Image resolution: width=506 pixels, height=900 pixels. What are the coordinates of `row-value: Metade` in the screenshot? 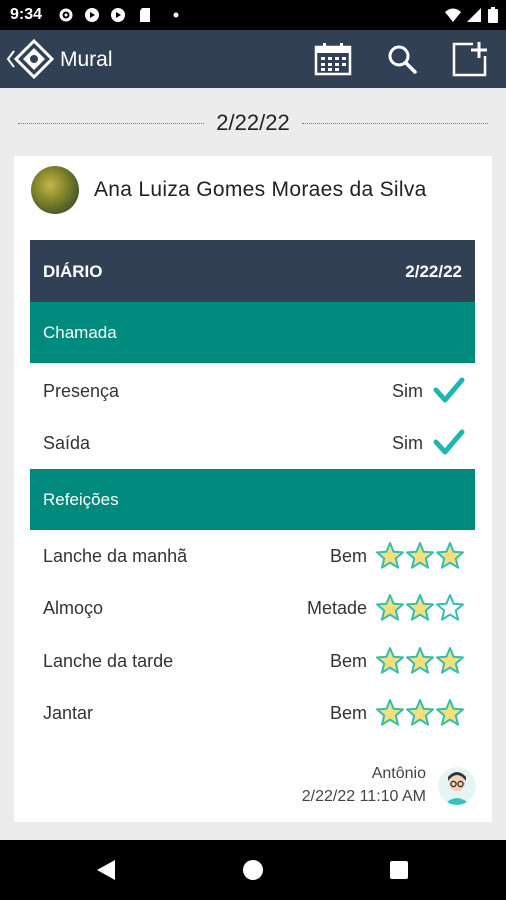 It's located at (336, 608).